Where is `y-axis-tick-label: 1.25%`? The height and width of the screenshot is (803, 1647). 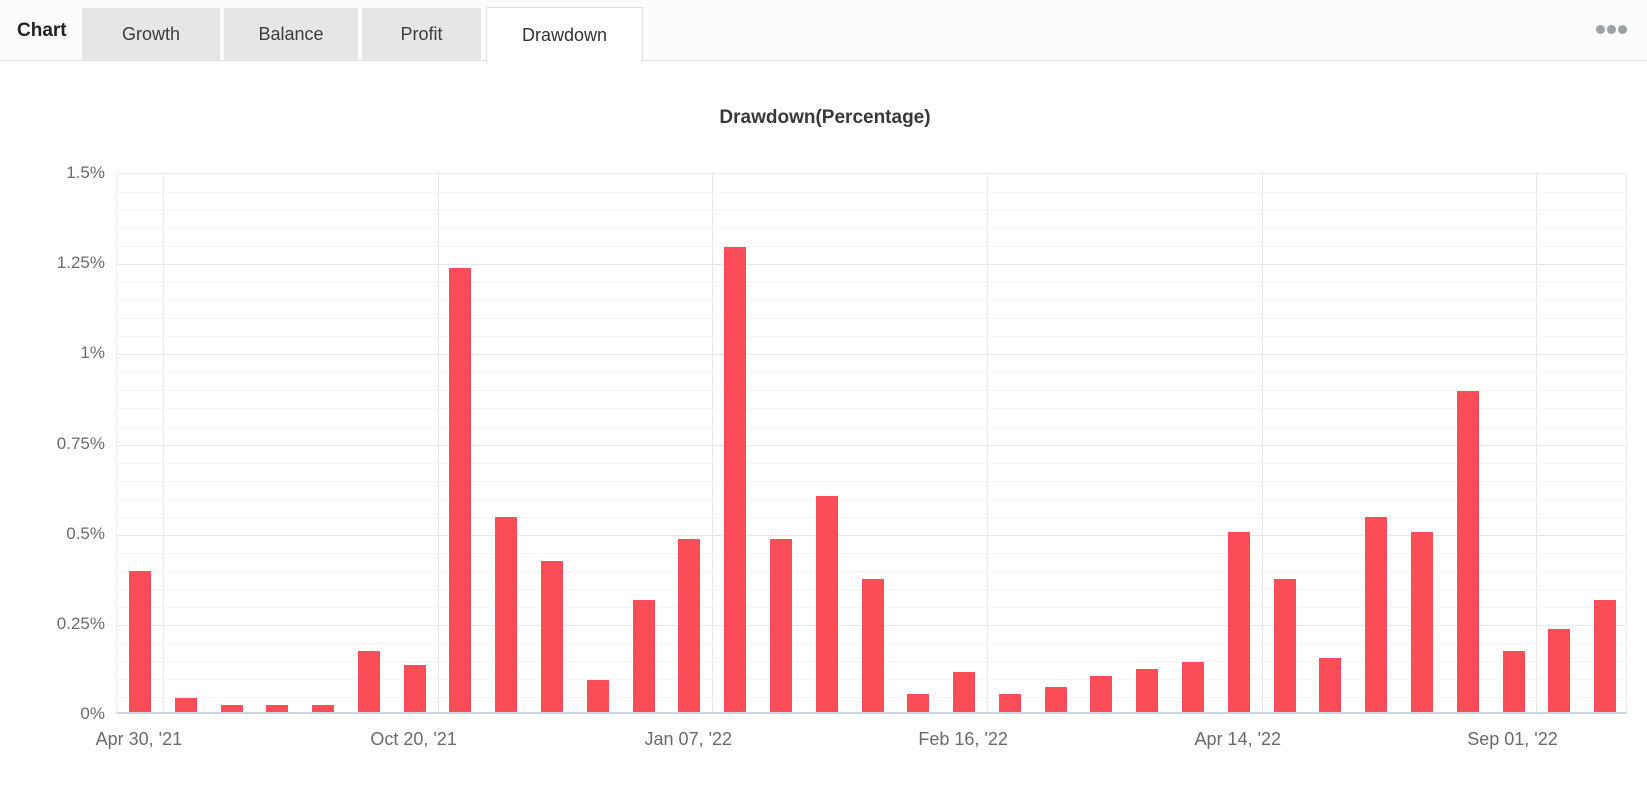
y-axis-tick-label: 1.25% is located at coordinates (80, 263).